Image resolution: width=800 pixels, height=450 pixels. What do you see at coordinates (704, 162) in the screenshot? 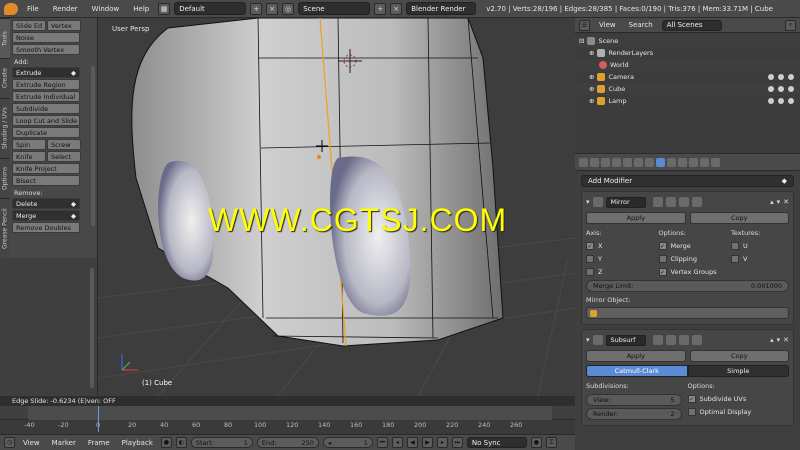
I see `particles-tab-icon` at bounding box center [704, 162].